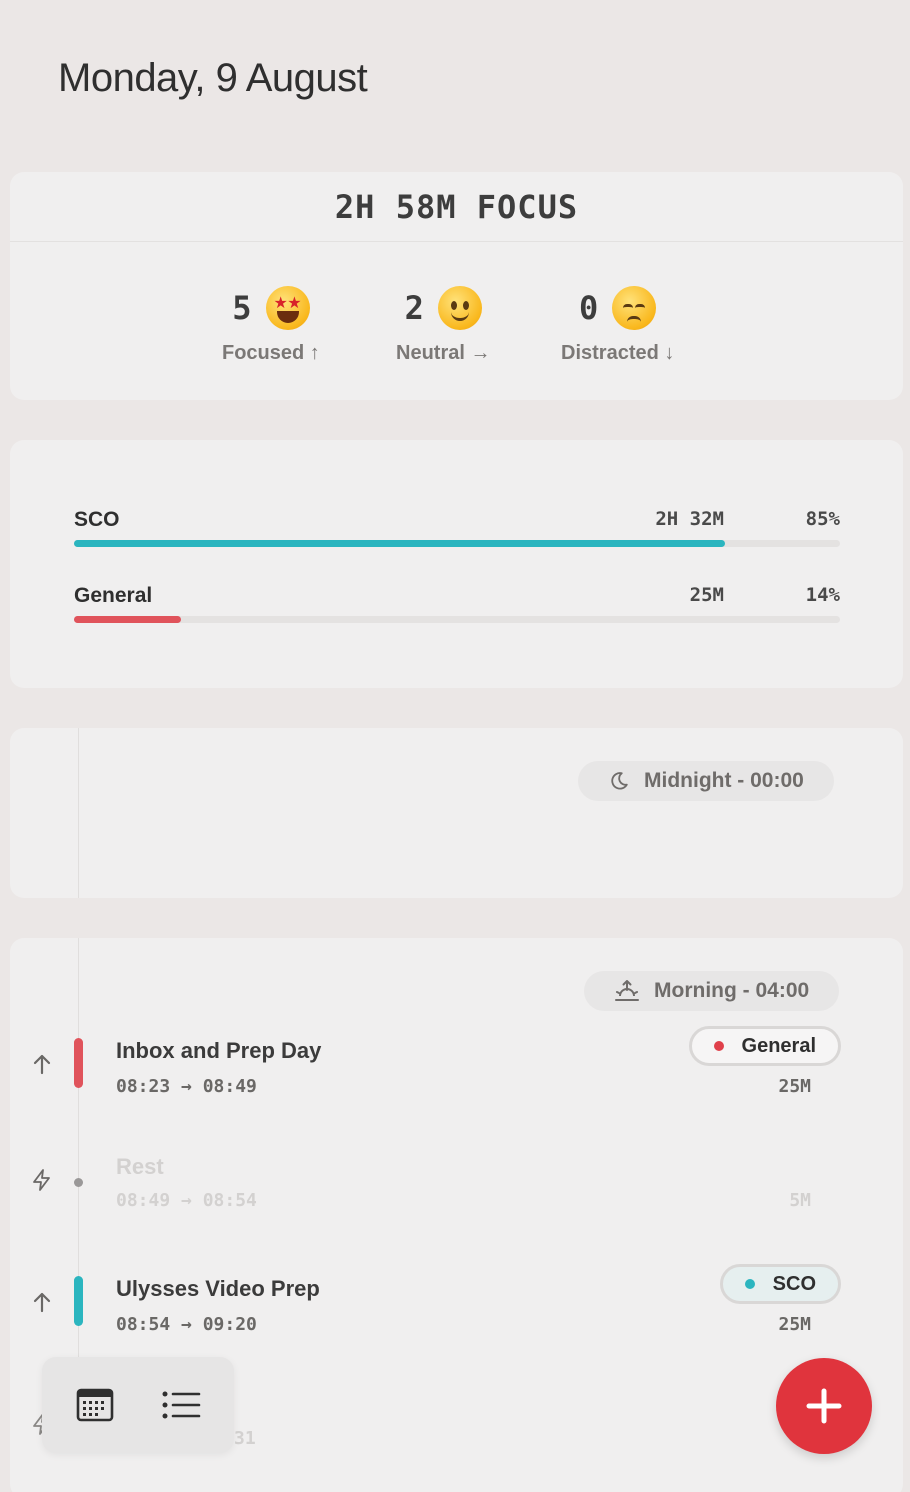  What do you see at coordinates (794, 1283) in the screenshot?
I see `tag-label: SCO` at bounding box center [794, 1283].